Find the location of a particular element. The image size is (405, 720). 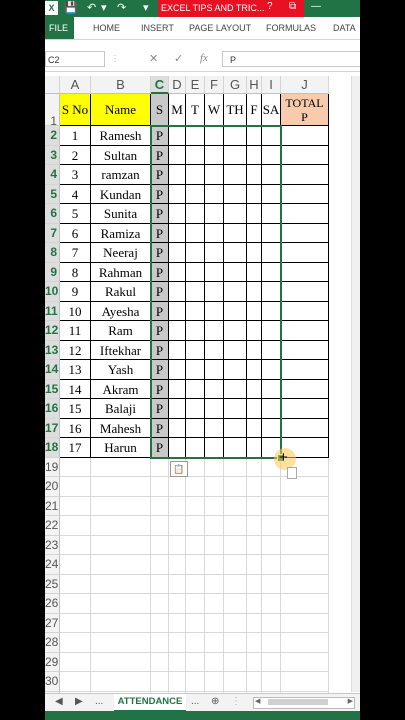

cell-sno: 8 is located at coordinates (75, 272).